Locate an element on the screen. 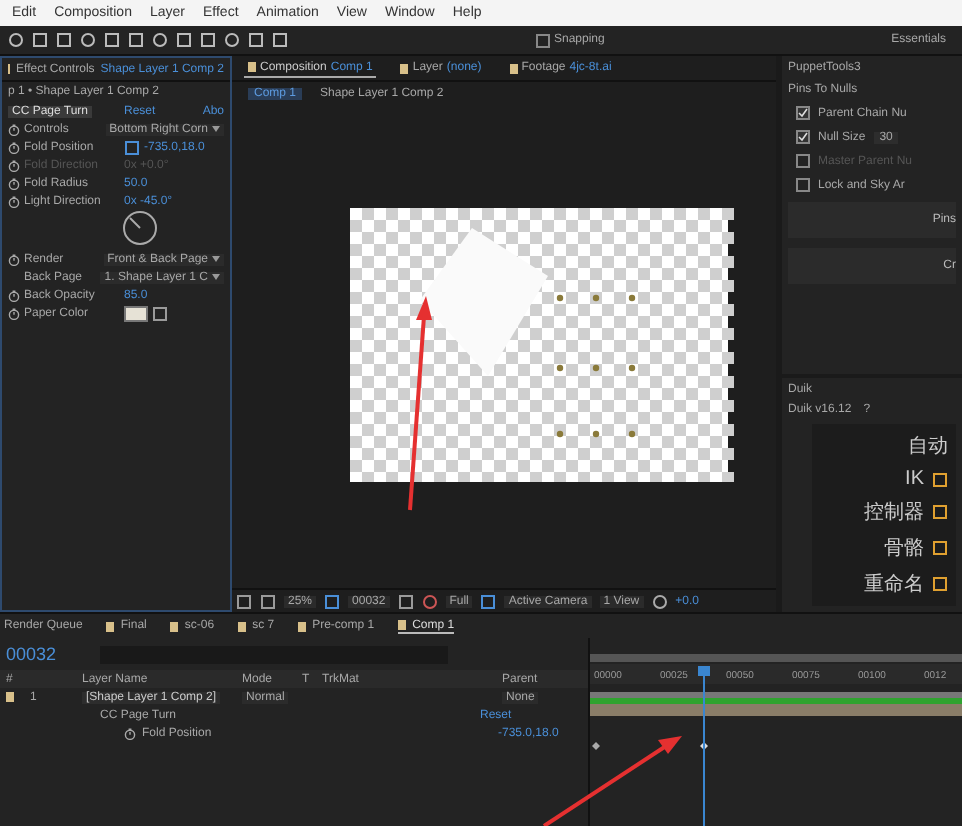 The width and height of the screenshot is (962, 826). time-ruler is located at coordinates (776, 674).